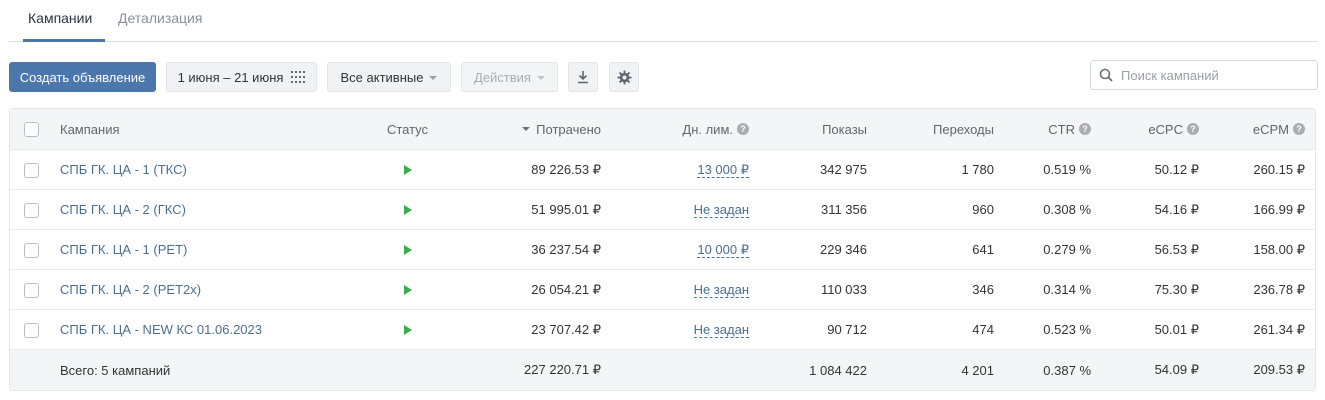 This screenshot has height=400, width=1325. Describe the element at coordinates (566, 169) in the screenshot. I see `spent-value: 89 226.53 ₽` at that location.